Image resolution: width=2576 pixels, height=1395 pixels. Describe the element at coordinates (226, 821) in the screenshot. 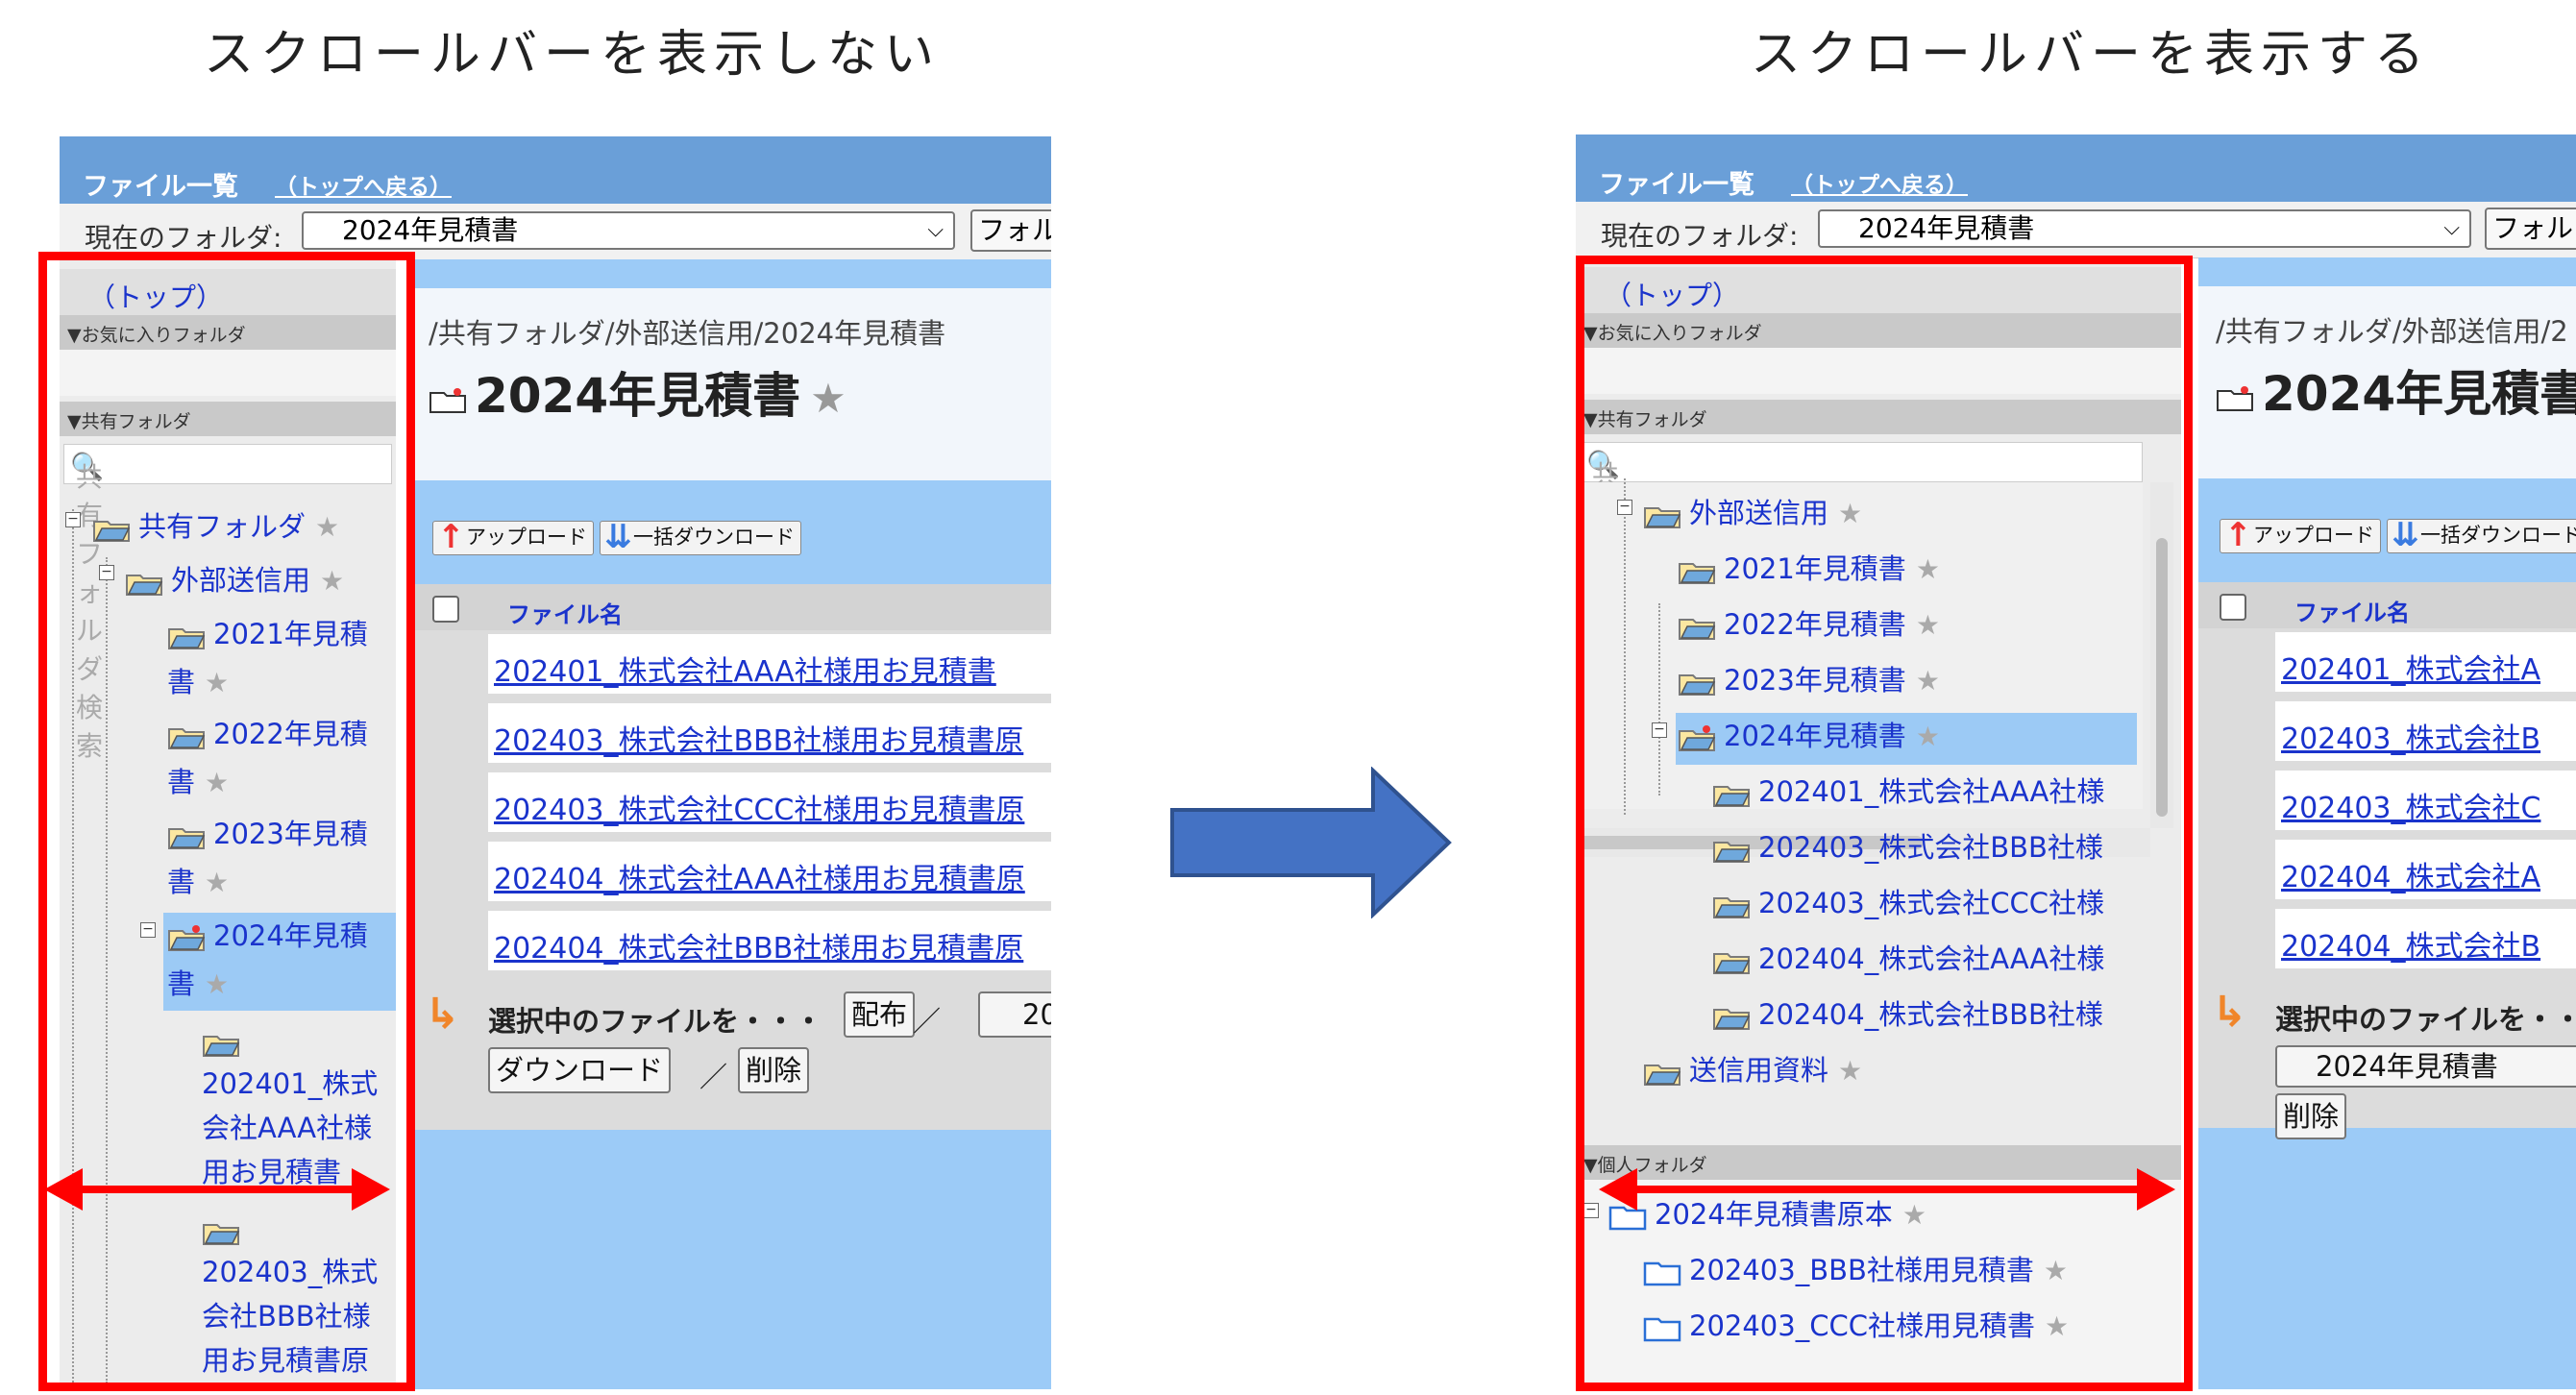

I see `highlight-box-left` at that location.